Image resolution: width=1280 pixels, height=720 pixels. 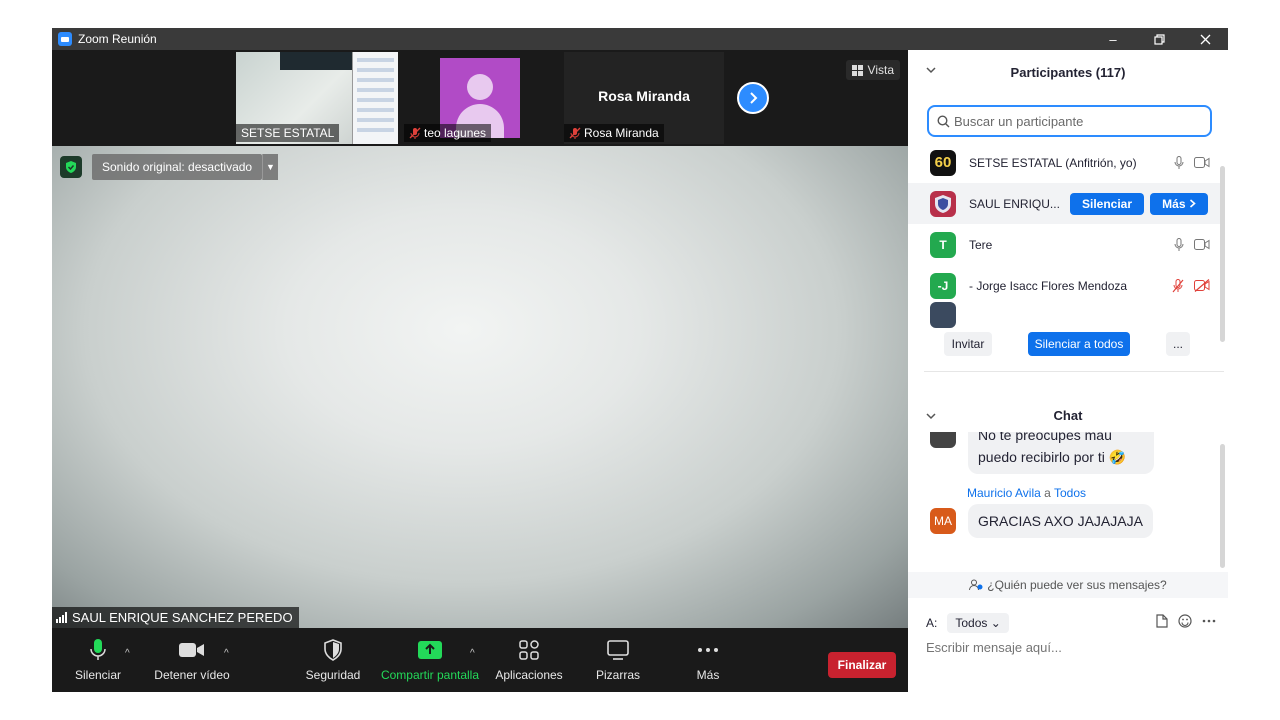 I want to click on participant-row: 60 SETSE ESTATAL (Anfitrión, yo), so click(x=1064, y=162).